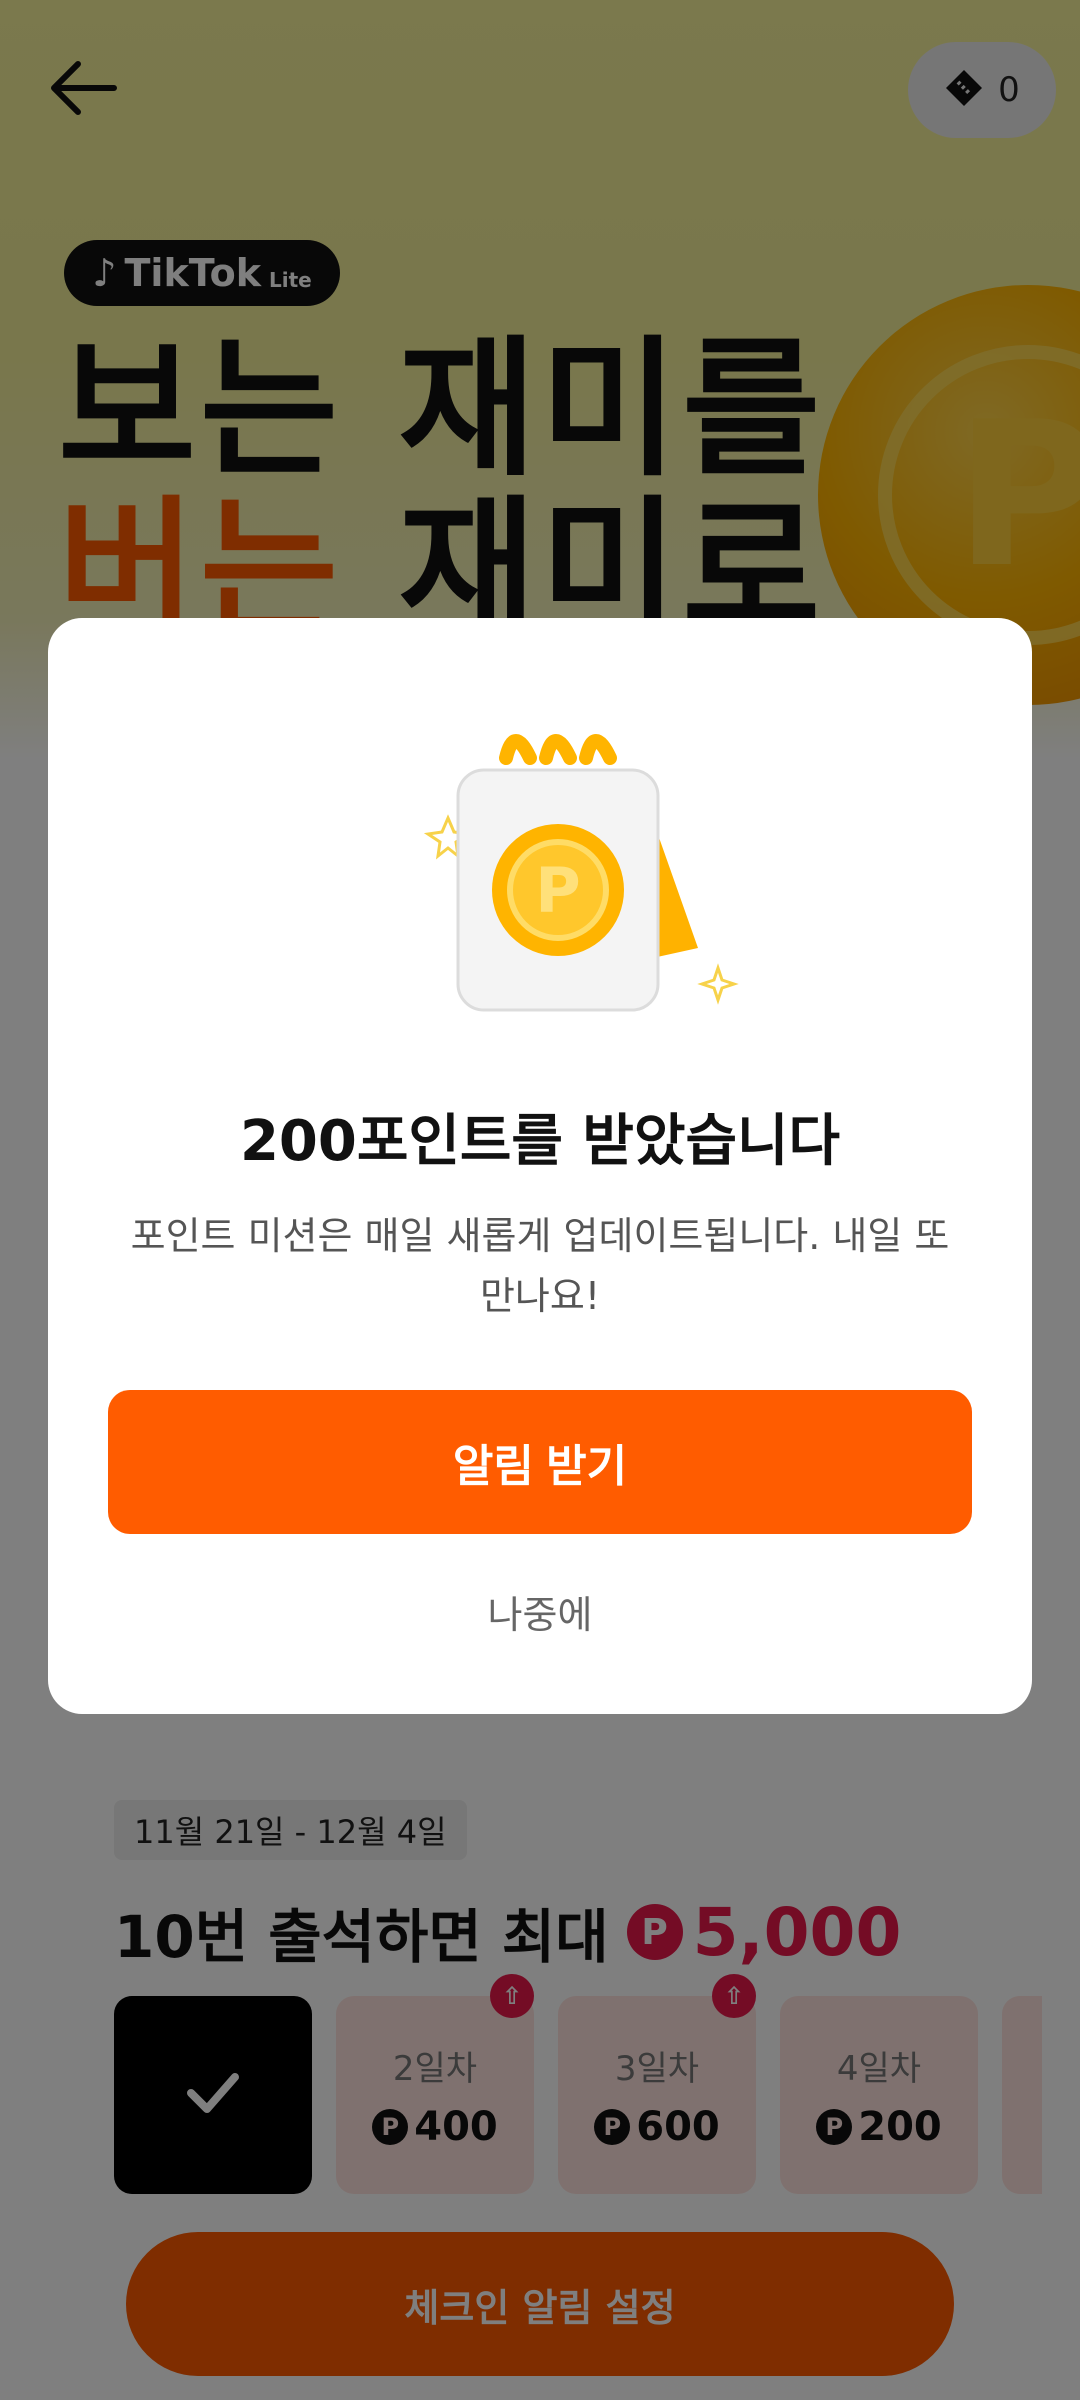 This screenshot has width=1080, height=2400. I want to click on calendar-coin-icon: P, so click(578, 868).